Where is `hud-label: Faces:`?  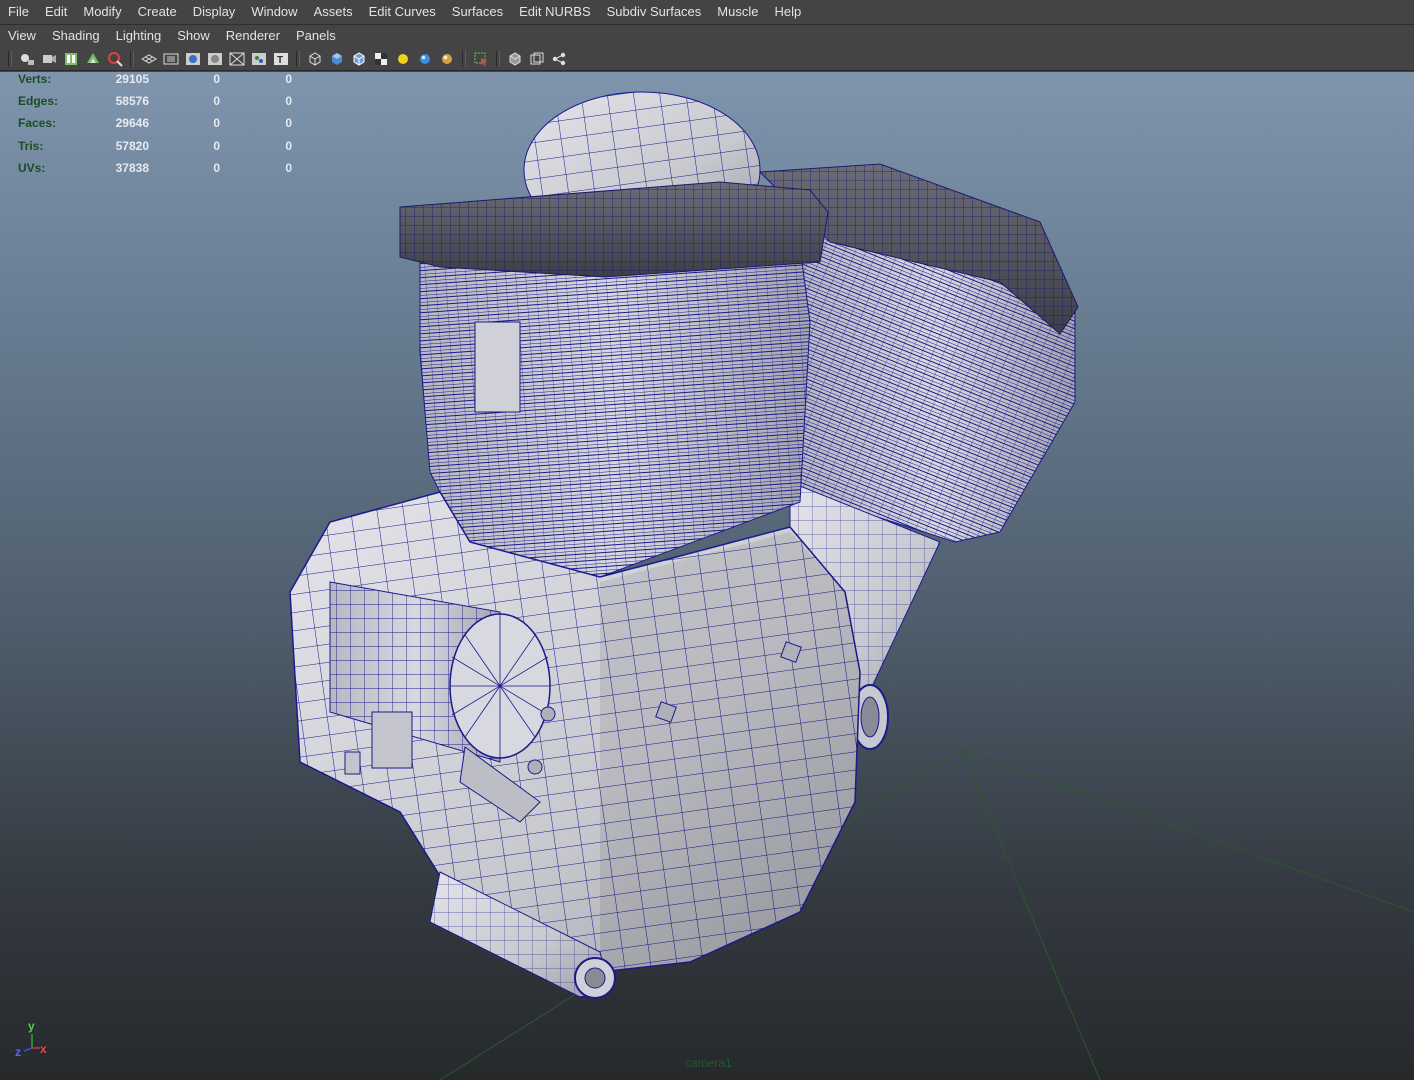
hud-label: Faces: is located at coordinates (37, 123).